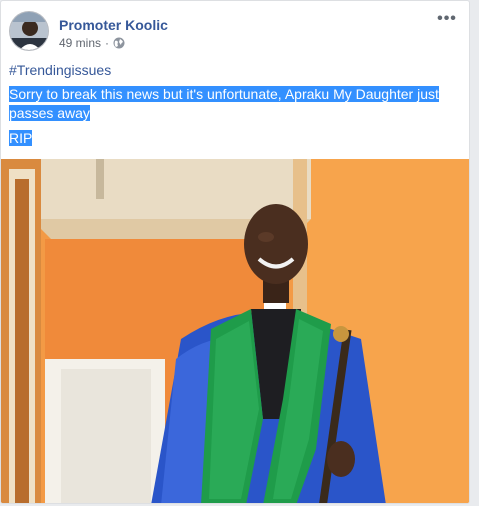  I want to click on rip-text: RIP, so click(21, 138).